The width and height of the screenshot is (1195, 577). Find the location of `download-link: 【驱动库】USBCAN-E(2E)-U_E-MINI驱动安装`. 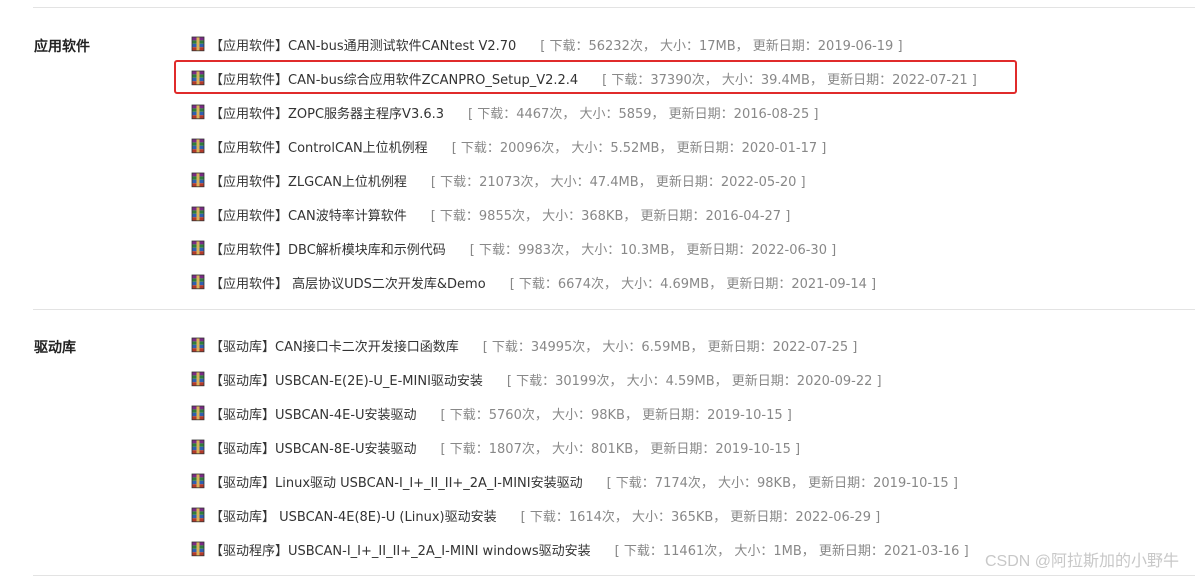

download-link: 【驱动库】USBCAN-E(2E)-U_E-MINI驱动安装 is located at coordinates (346, 379).